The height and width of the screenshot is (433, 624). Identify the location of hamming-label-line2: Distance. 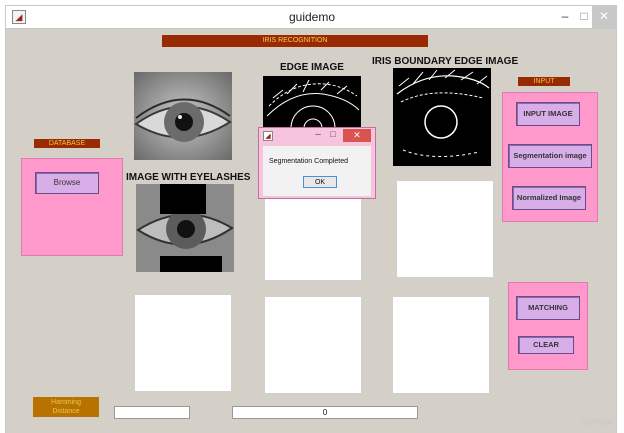
(66, 411).